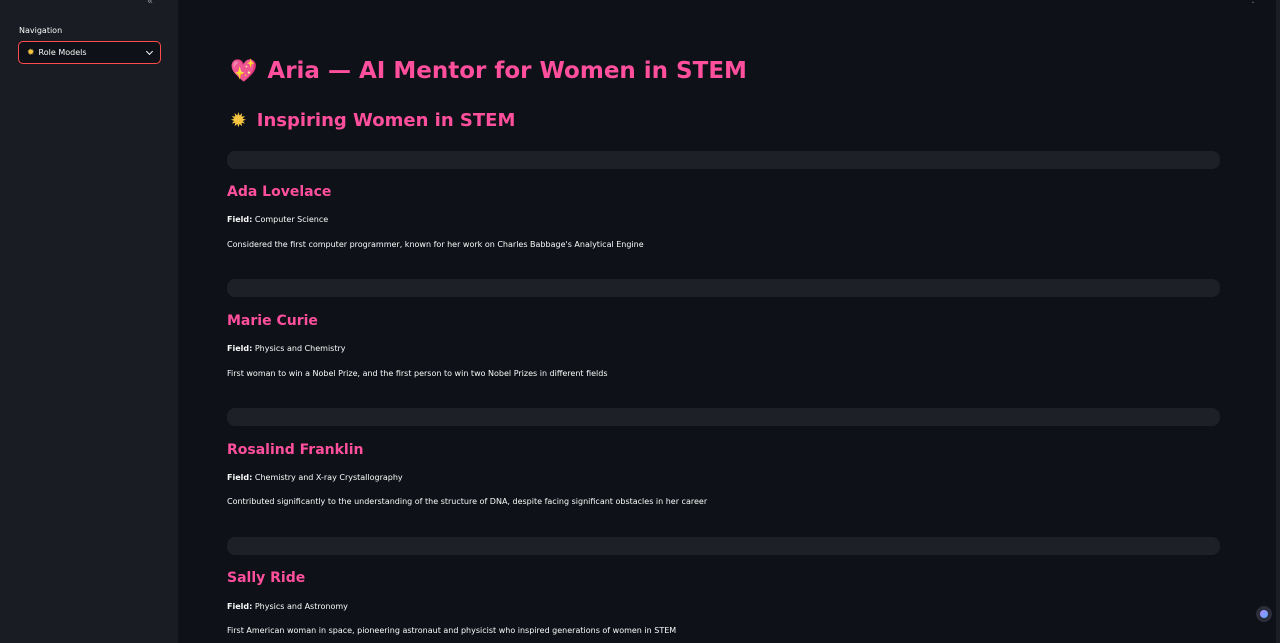  What do you see at coordinates (279, 192) in the screenshot?
I see `role-model-name: Ada Lovelace` at bounding box center [279, 192].